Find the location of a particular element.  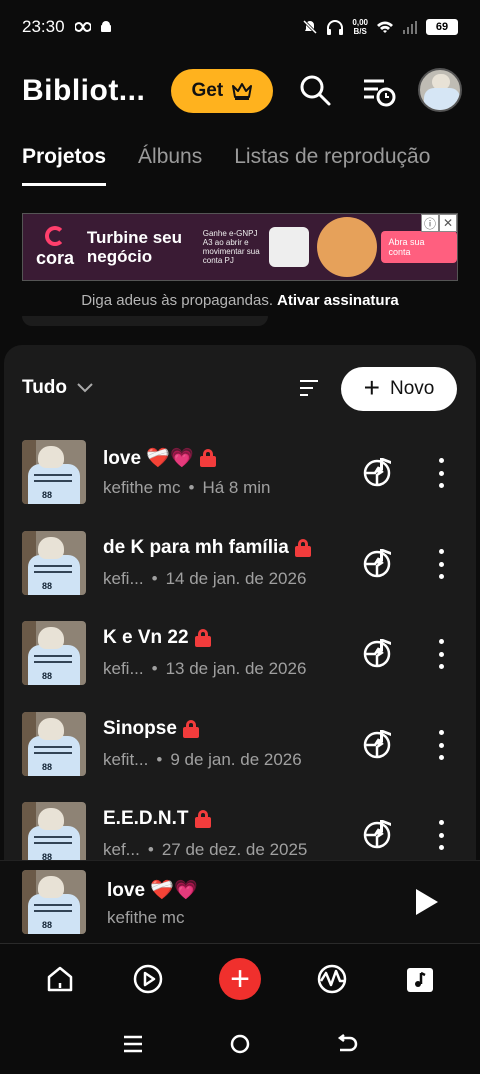

ad-close-icon: ✕ is located at coordinates (448, 223).